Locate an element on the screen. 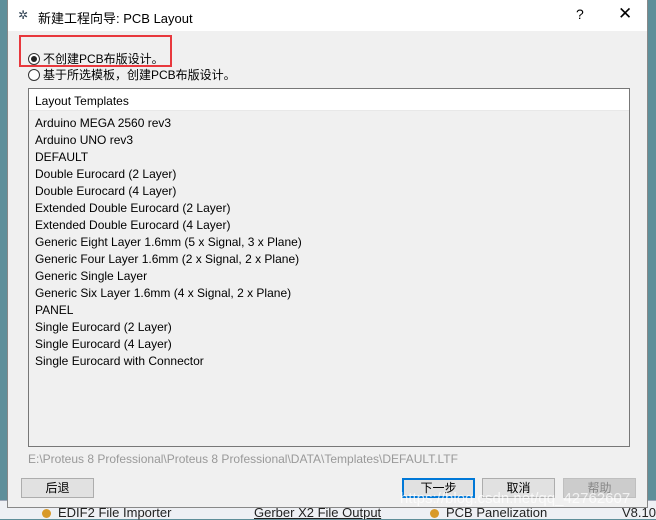 The image size is (656, 520). radio-from-template: 基于所选模板，创建PCB布版设计。 is located at coordinates (132, 74).